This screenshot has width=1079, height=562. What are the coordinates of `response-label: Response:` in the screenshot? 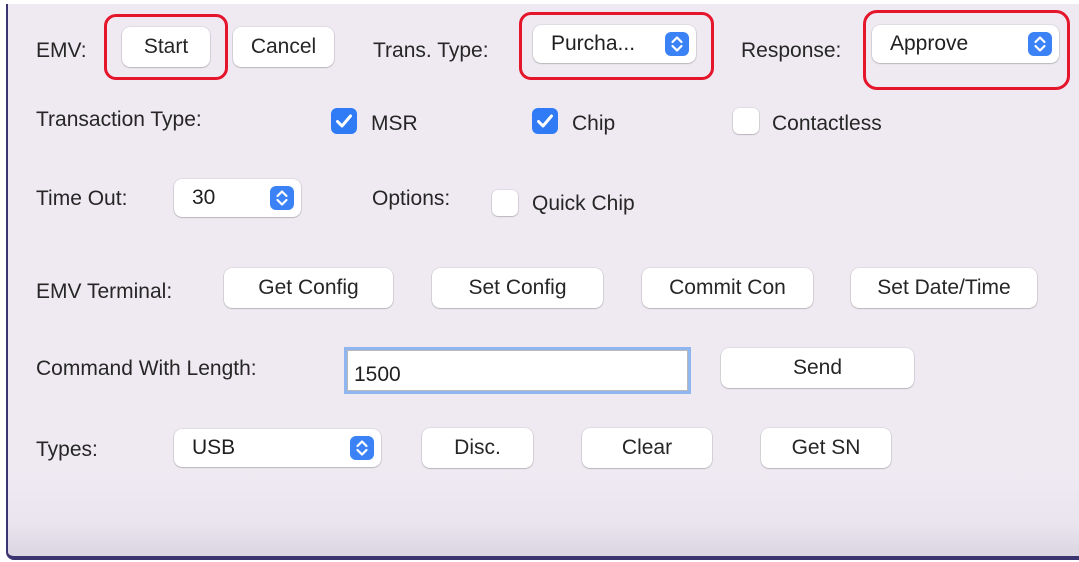 It's located at (791, 50).